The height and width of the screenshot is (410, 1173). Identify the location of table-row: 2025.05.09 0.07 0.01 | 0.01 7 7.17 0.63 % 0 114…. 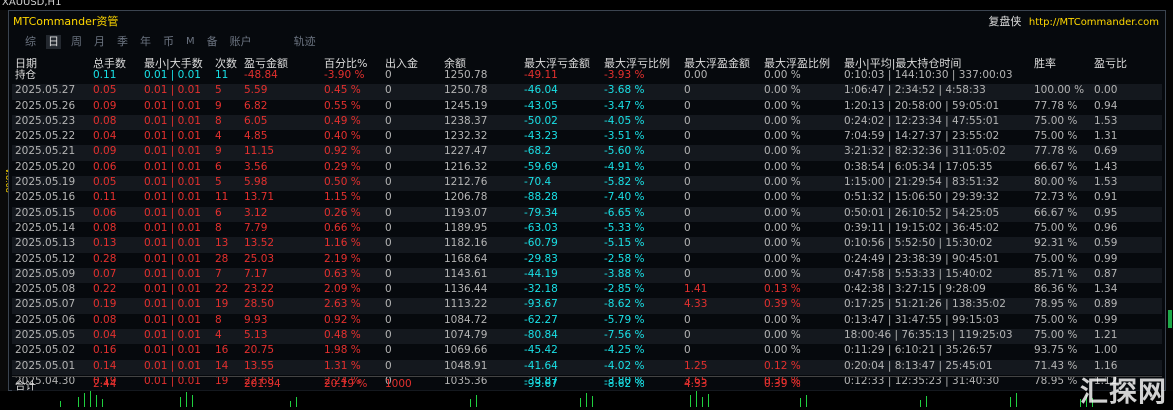
(587, 275).